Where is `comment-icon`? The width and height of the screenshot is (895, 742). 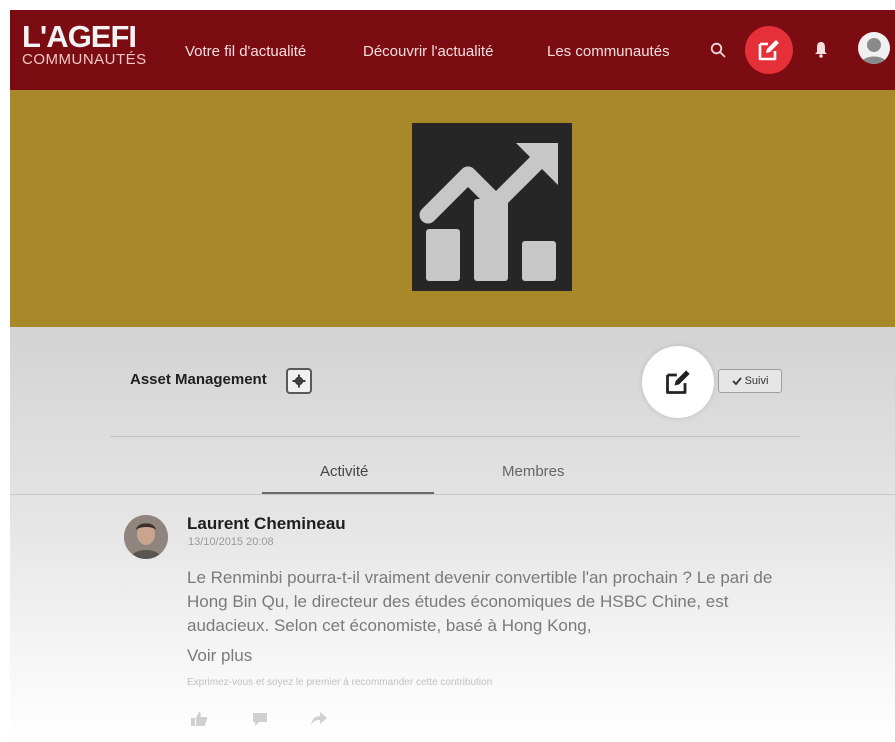 comment-icon is located at coordinates (260, 721).